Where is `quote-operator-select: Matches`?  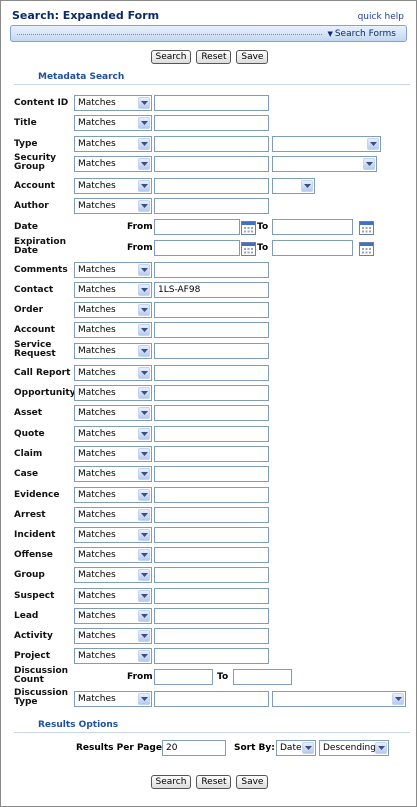 quote-operator-select: Matches is located at coordinates (113, 434).